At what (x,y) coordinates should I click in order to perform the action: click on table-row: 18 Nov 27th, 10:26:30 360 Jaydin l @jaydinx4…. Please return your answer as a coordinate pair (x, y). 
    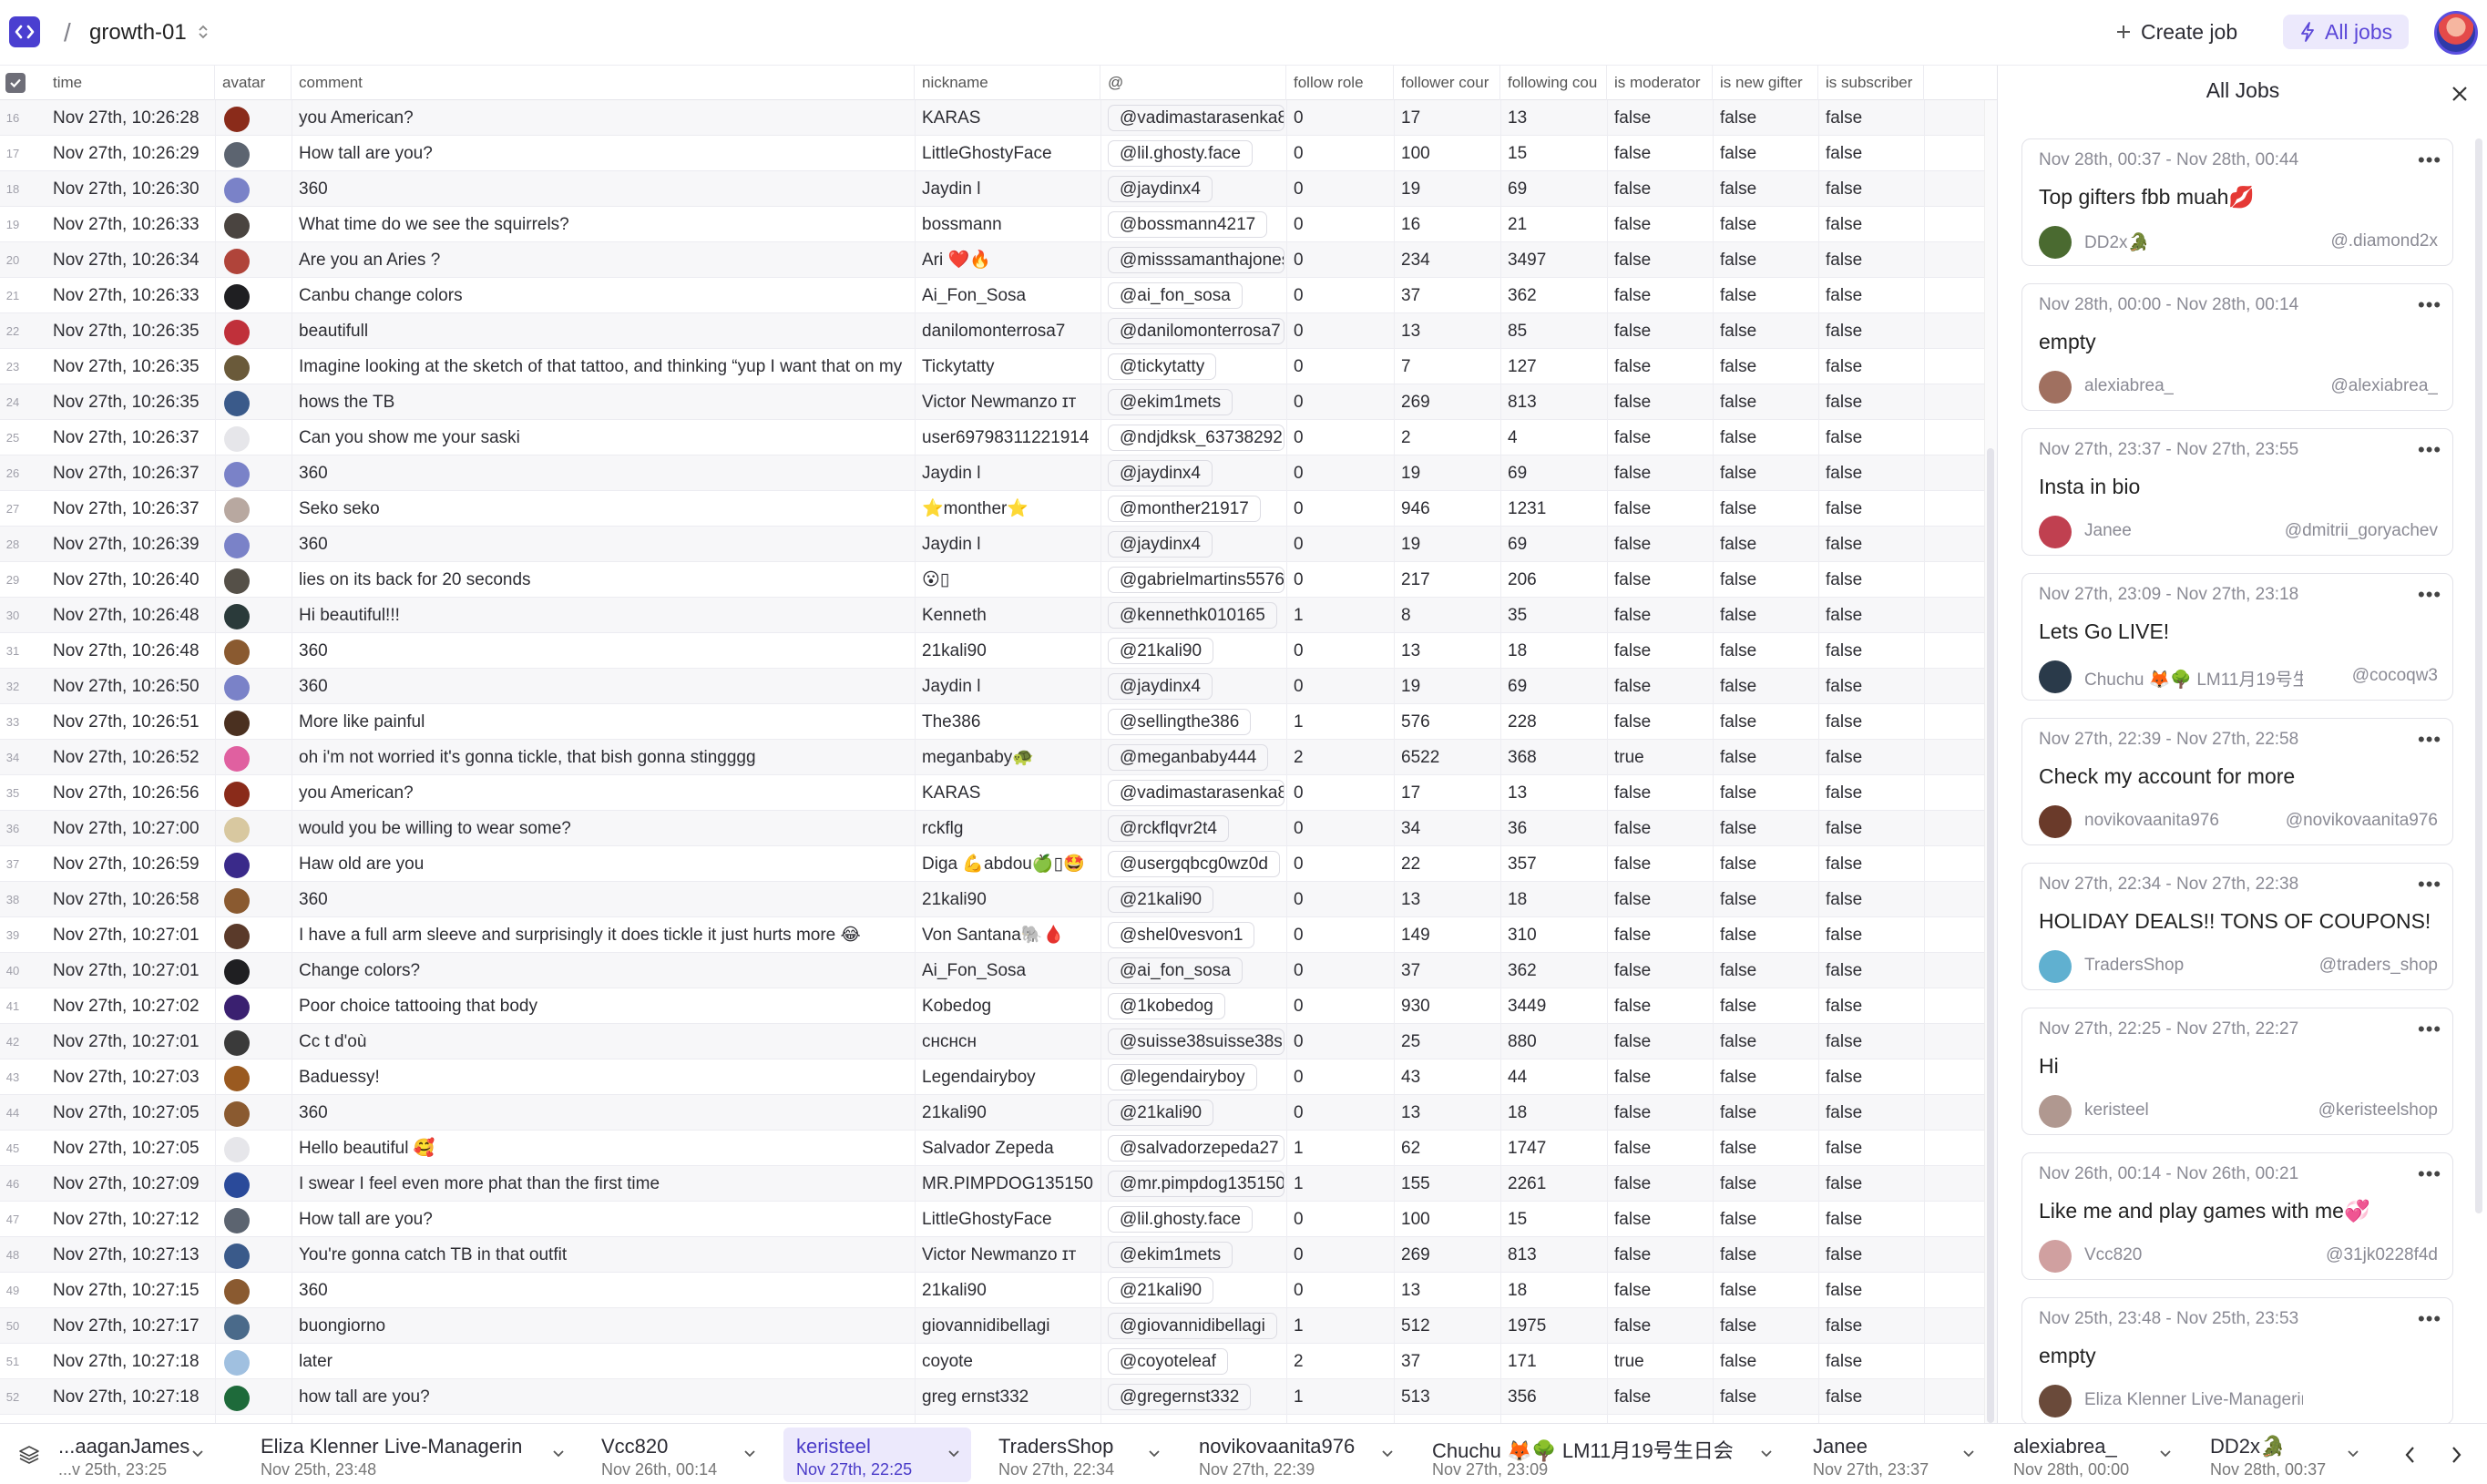
    Looking at the image, I should click on (992, 189).